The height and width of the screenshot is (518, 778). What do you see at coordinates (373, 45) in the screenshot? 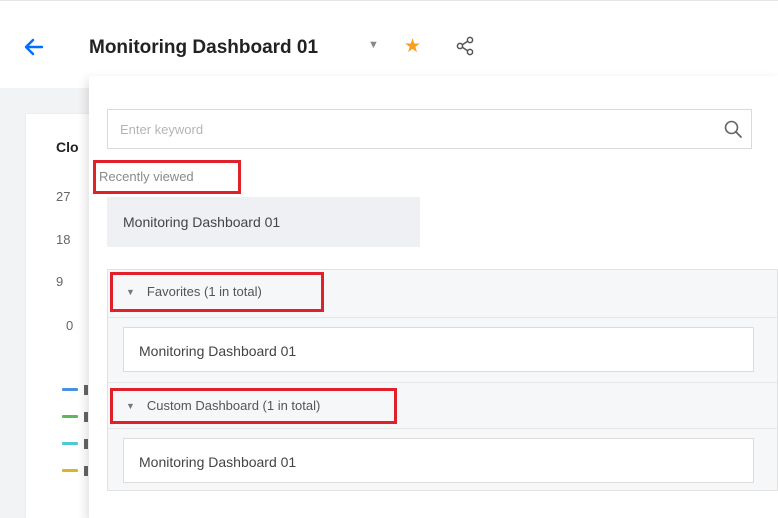
I see `caret-down-icon: ▼` at bounding box center [373, 45].